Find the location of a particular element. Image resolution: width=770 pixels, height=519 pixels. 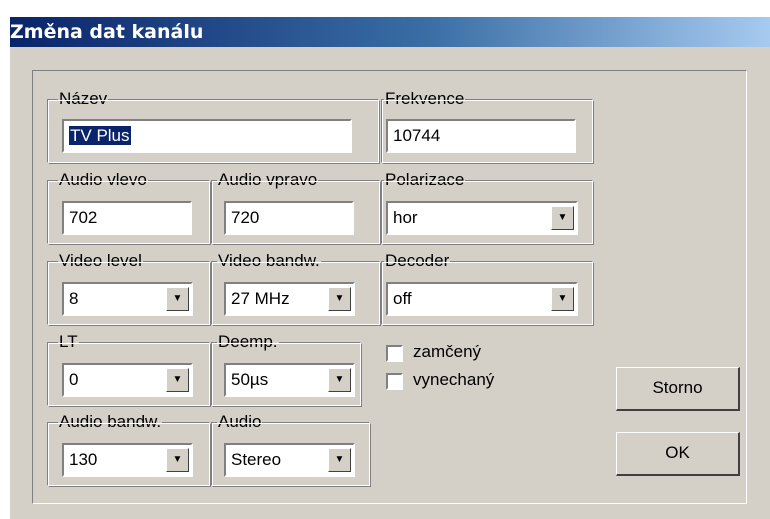

nazev-input: TV Plus is located at coordinates (207, 136).